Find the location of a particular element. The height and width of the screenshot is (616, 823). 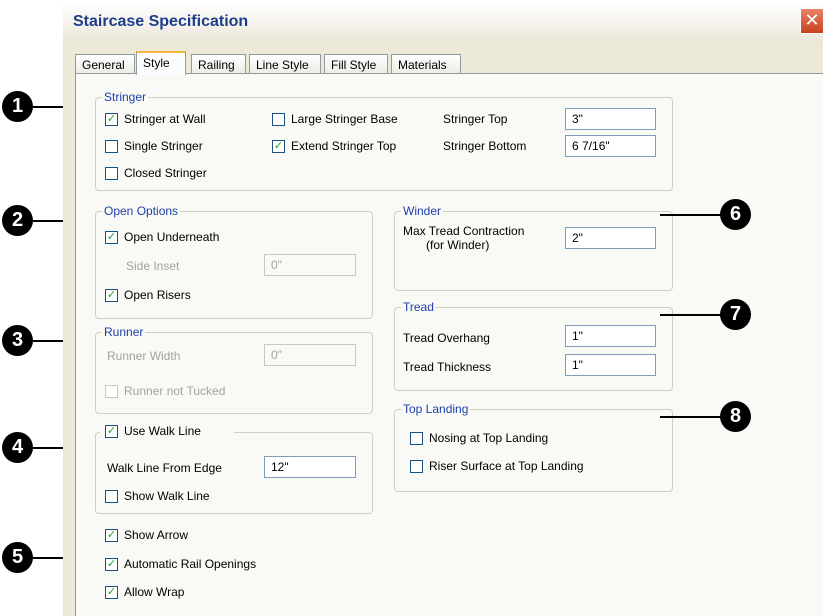

automatic-rail-openings-label: Automatic Rail Openings is located at coordinates (190, 564).